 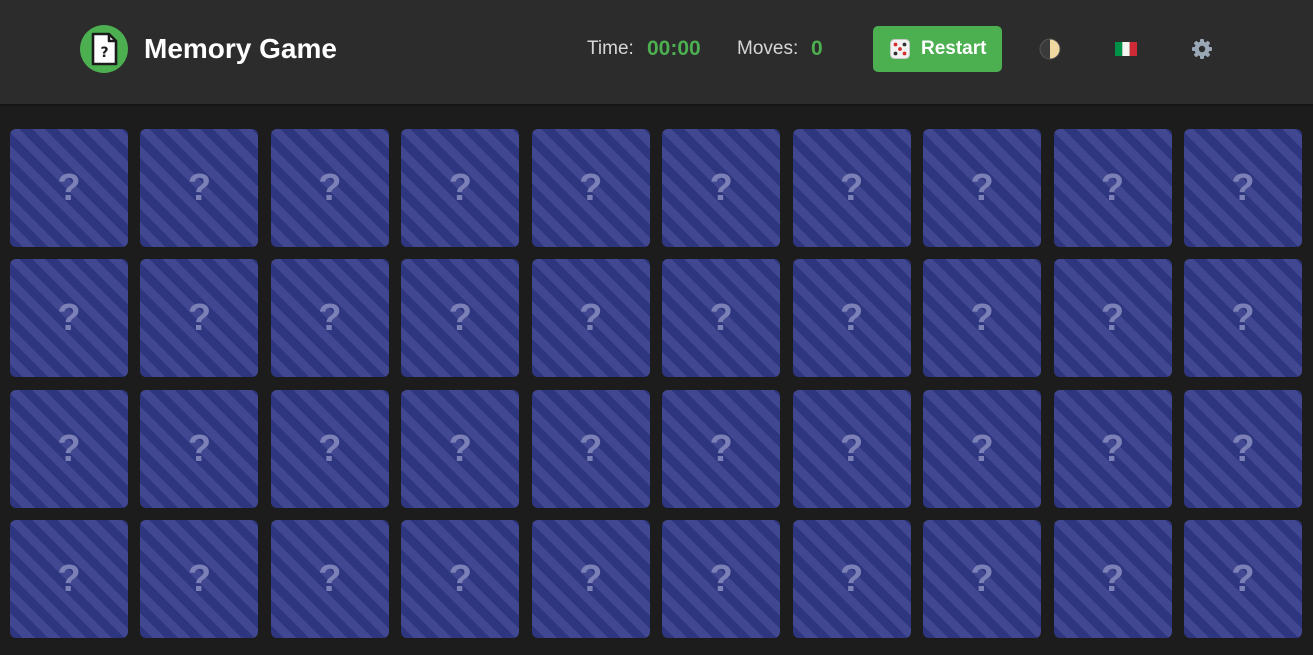 I want to click on app-title: Memory Game, so click(x=240, y=48).